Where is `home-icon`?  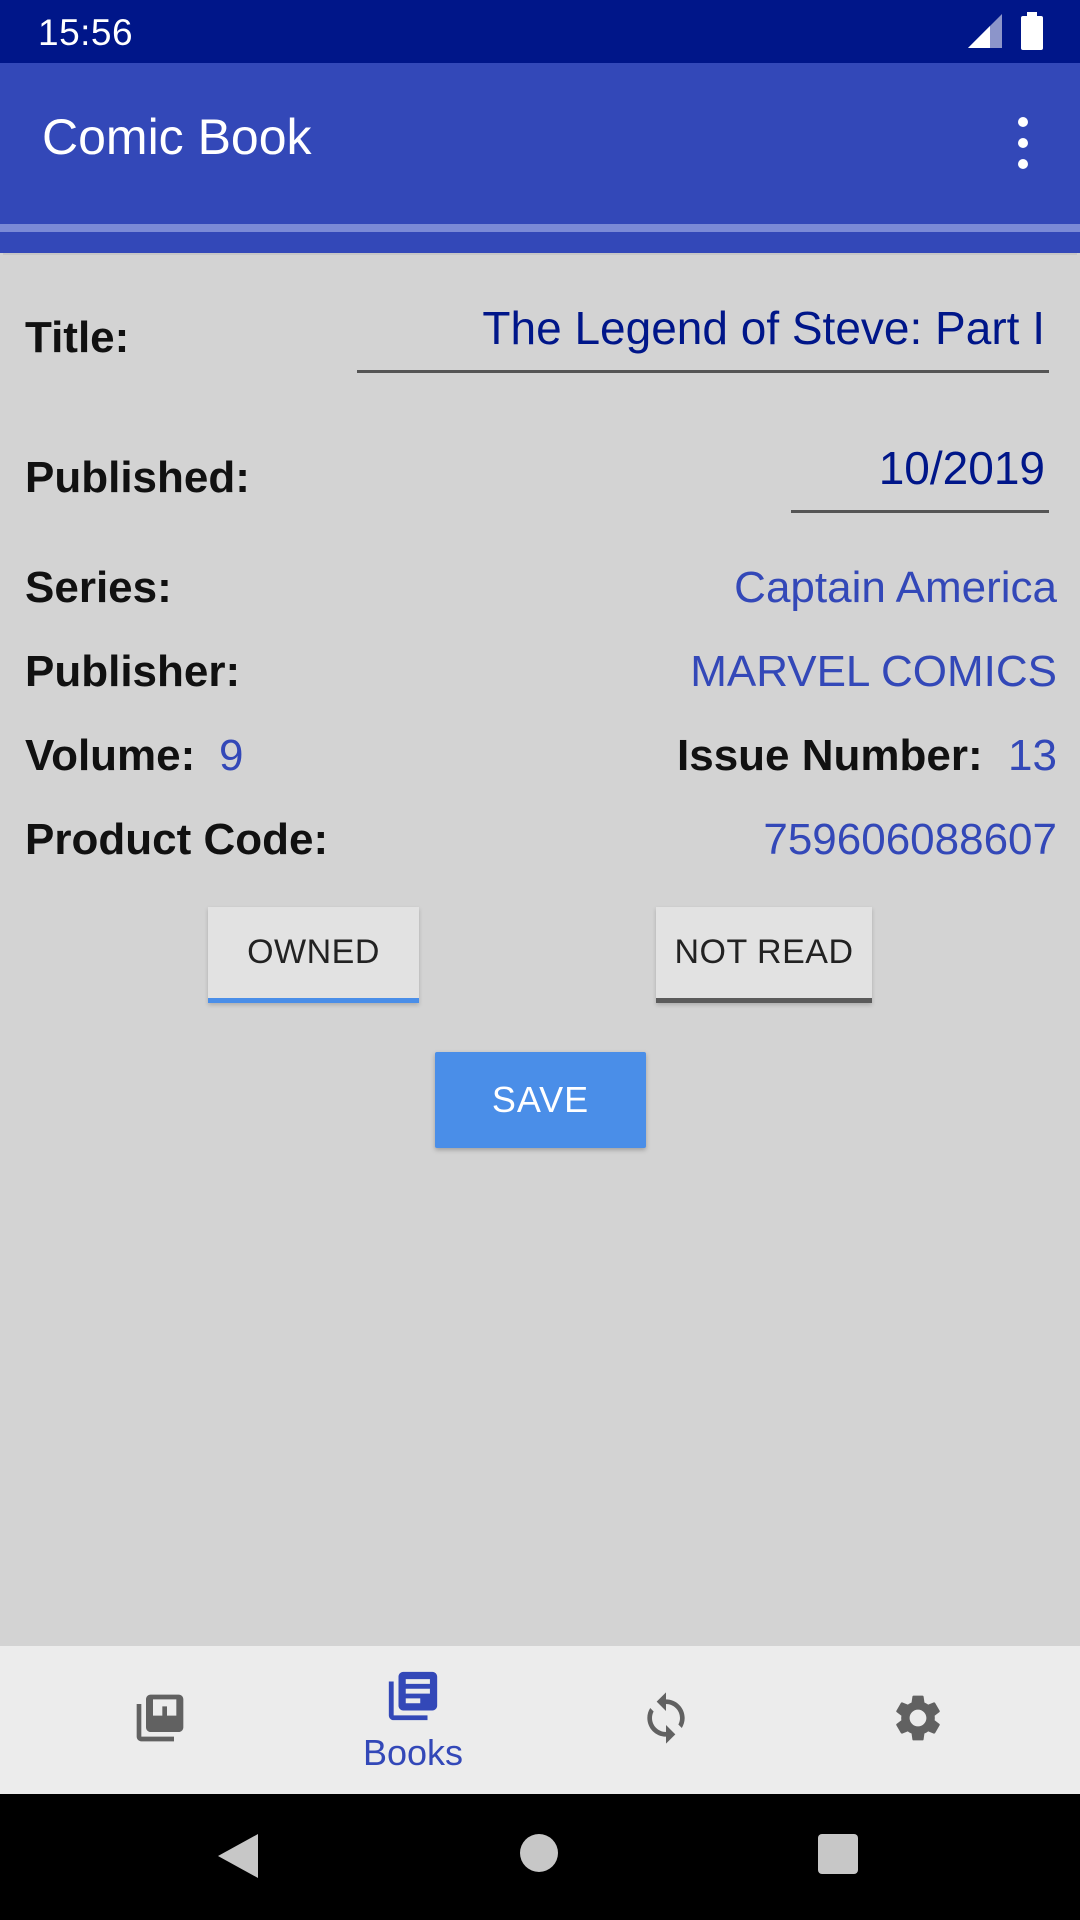
home-icon is located at coordinates (539, 1853).